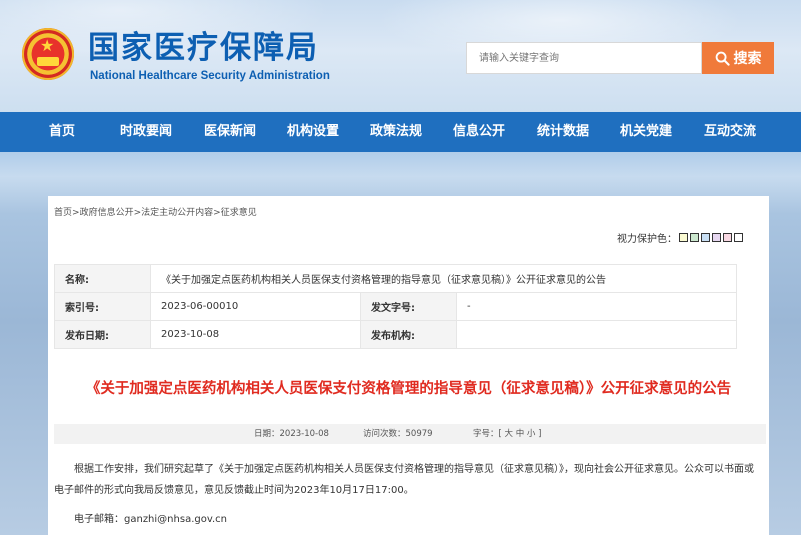 This screenshot has height=535, width=801. What do you see at coordinates (255, 334) in the screenshot?
I see `meta-date-value: 2023-10-08` at bounding box center [255, 334].